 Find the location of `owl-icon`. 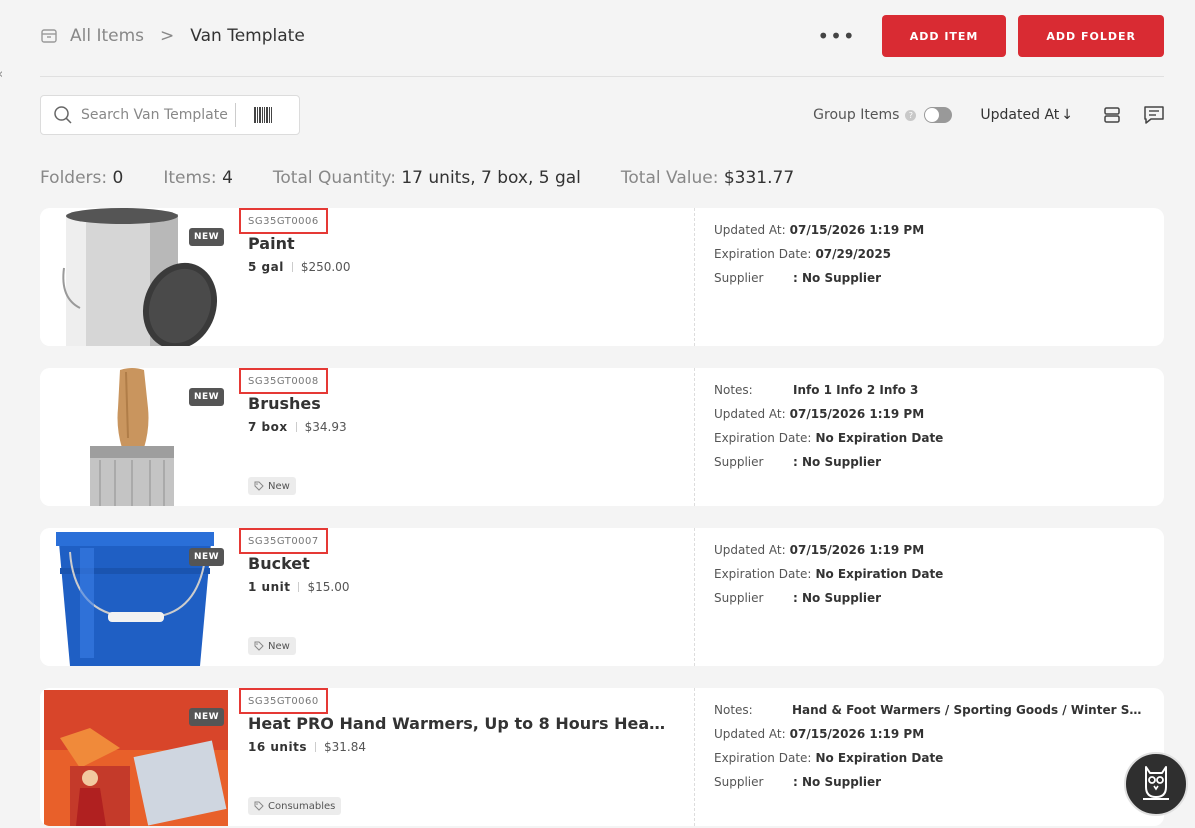

owl-icon is located at coordinates (1156, 784).